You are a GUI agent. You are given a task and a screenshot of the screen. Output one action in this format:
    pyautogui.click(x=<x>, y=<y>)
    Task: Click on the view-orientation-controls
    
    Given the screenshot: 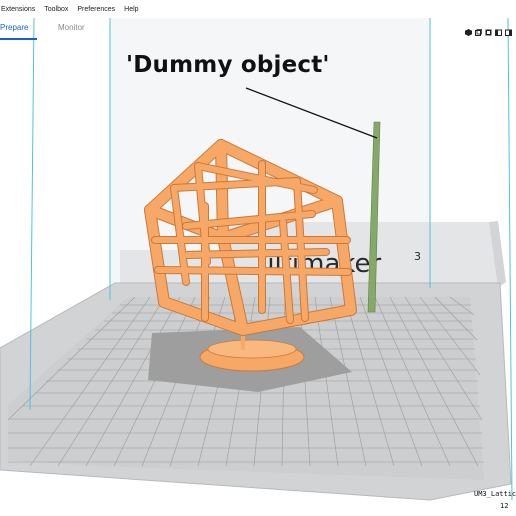 What is the action you would take?
    pyautogui.click(x=488, y=29)
    